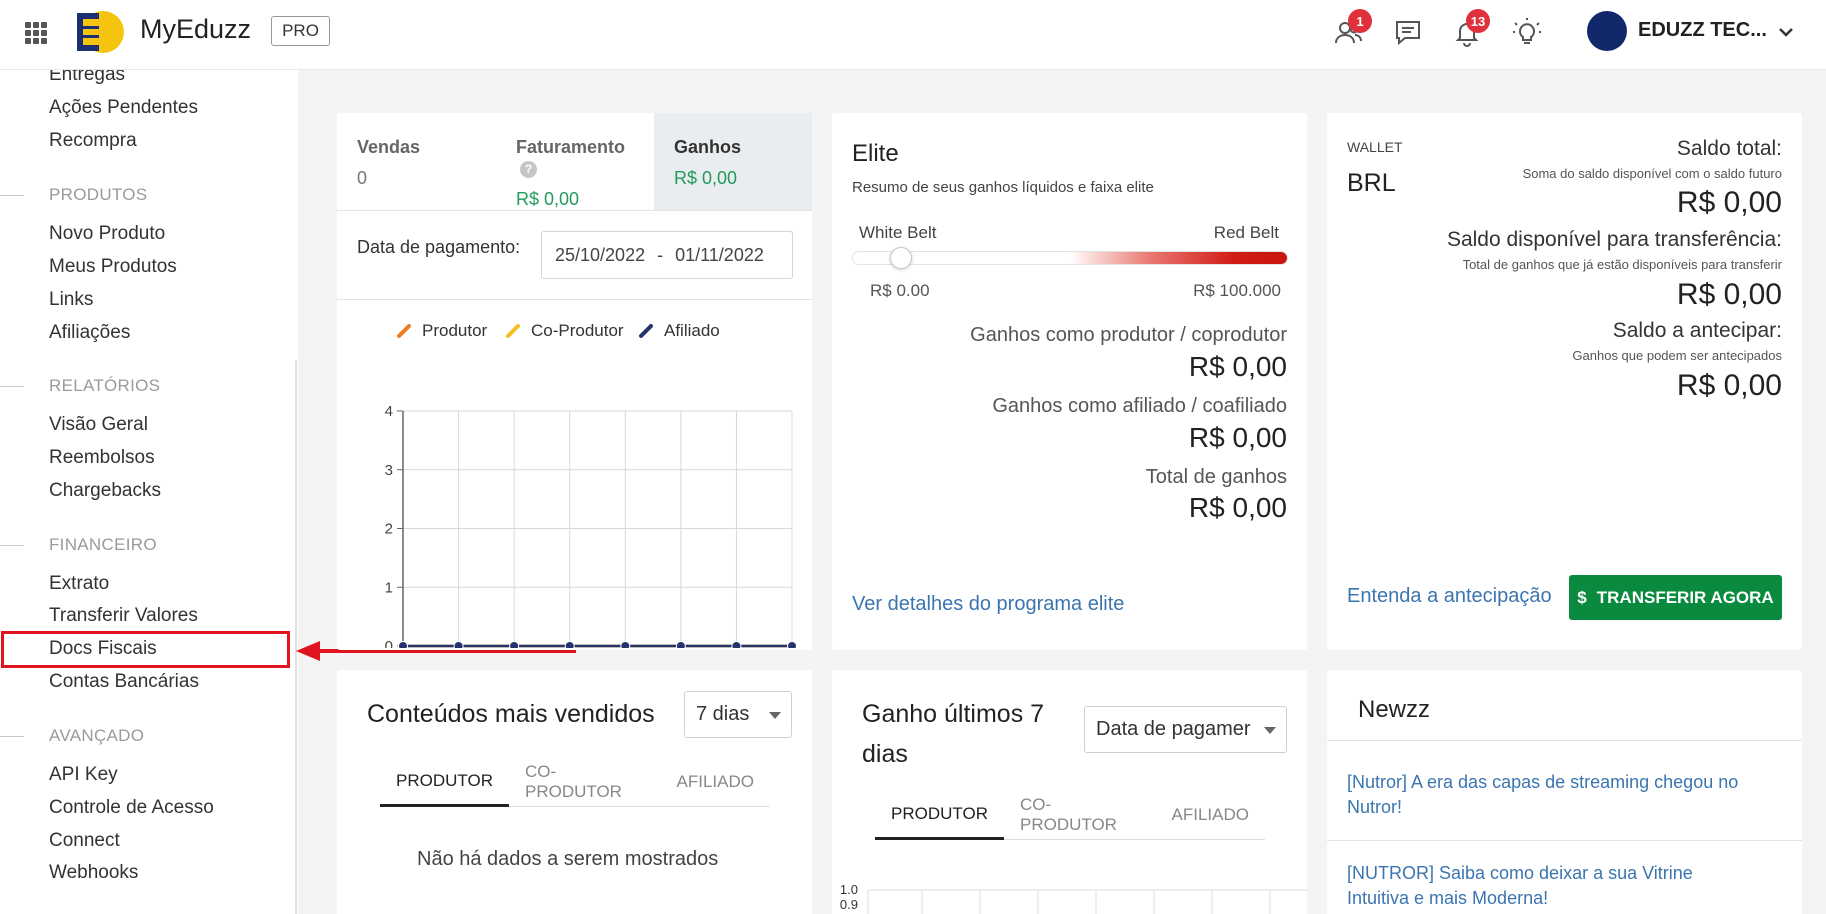  I want to click on sidebar-item-novo-produto: Novo Produto, so click(107, 234).